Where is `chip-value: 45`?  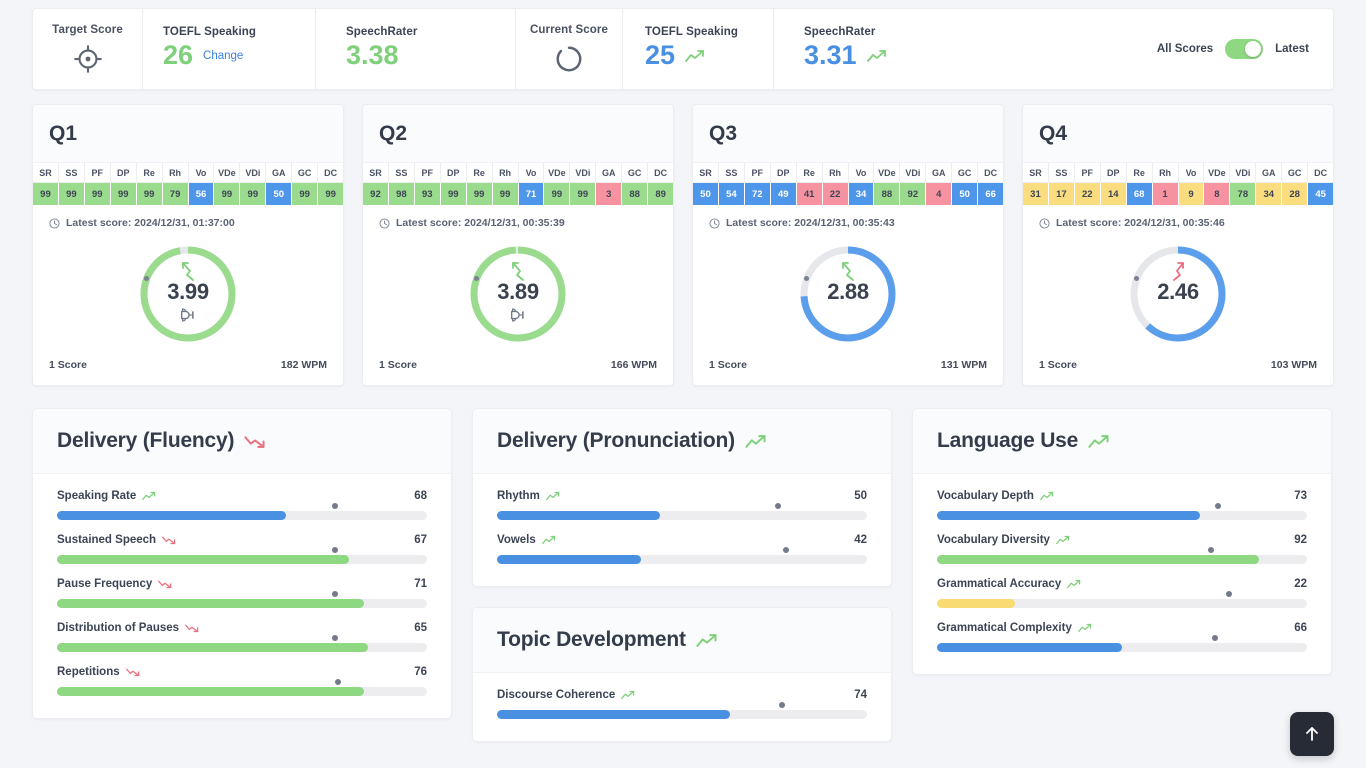
chip-value: 45 is located at coordinates (1321, 194).